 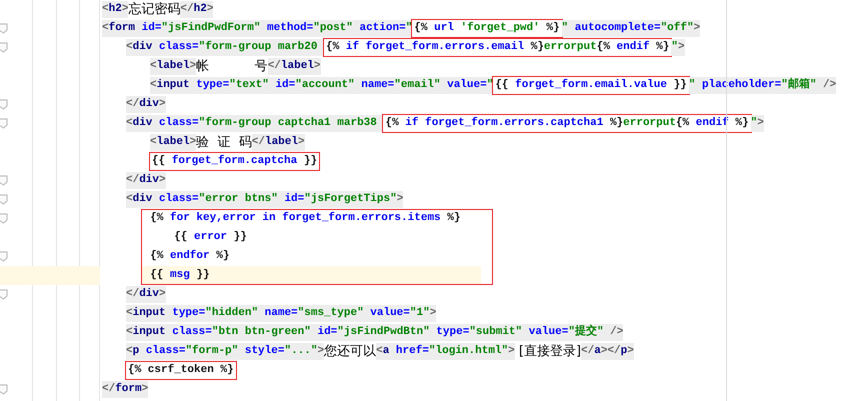 I want to click on code-text: <form id="jsFindPwdForm" method="post" action=", so click(x=257, y=28).